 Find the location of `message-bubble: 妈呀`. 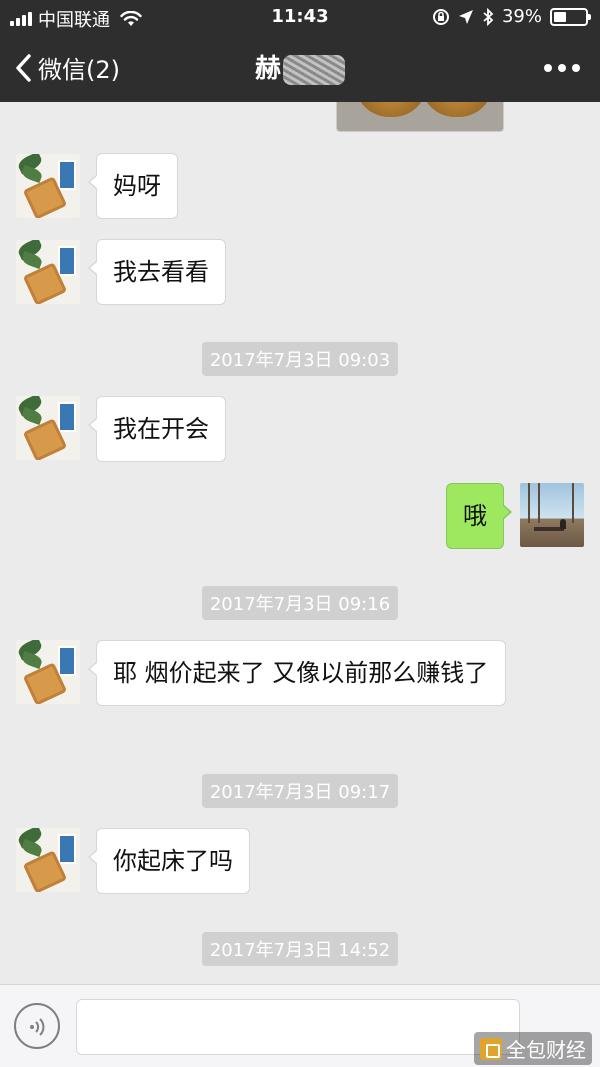

message-bubble: 妈呀 is located at coordinates (133, 186).